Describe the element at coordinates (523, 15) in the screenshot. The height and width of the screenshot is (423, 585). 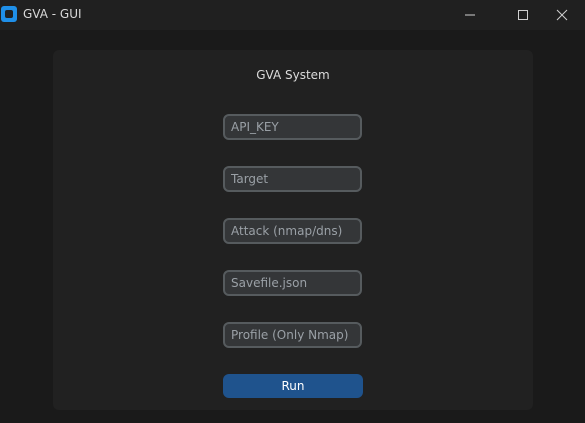
I see `maximize-icon` at that location.